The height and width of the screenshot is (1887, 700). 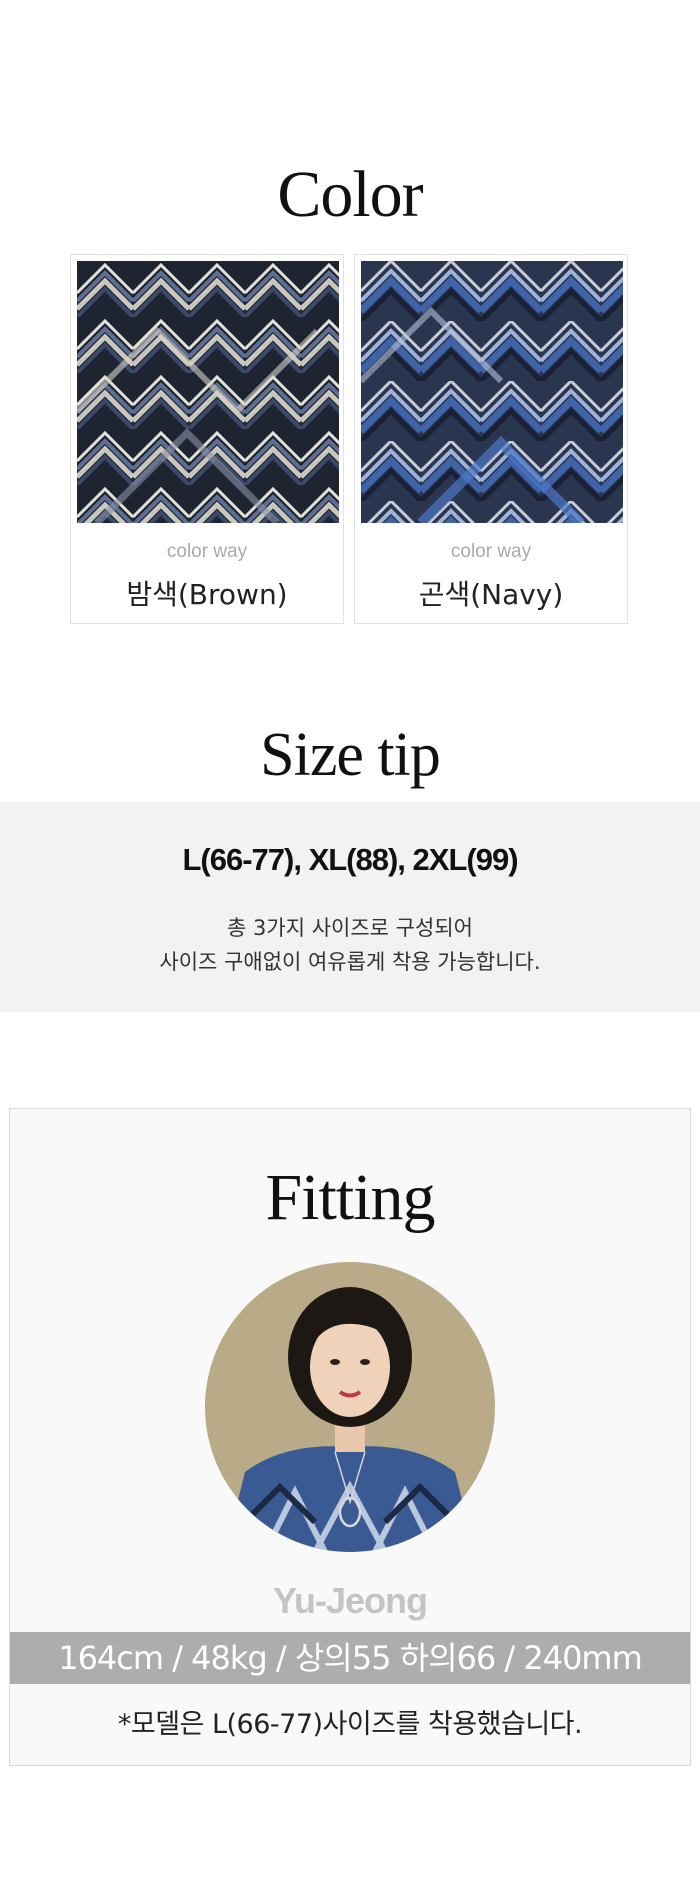 I want to click on size-description-line-1: 총 3가지 사이즈로 구성되어, so click(x=350, y=928).